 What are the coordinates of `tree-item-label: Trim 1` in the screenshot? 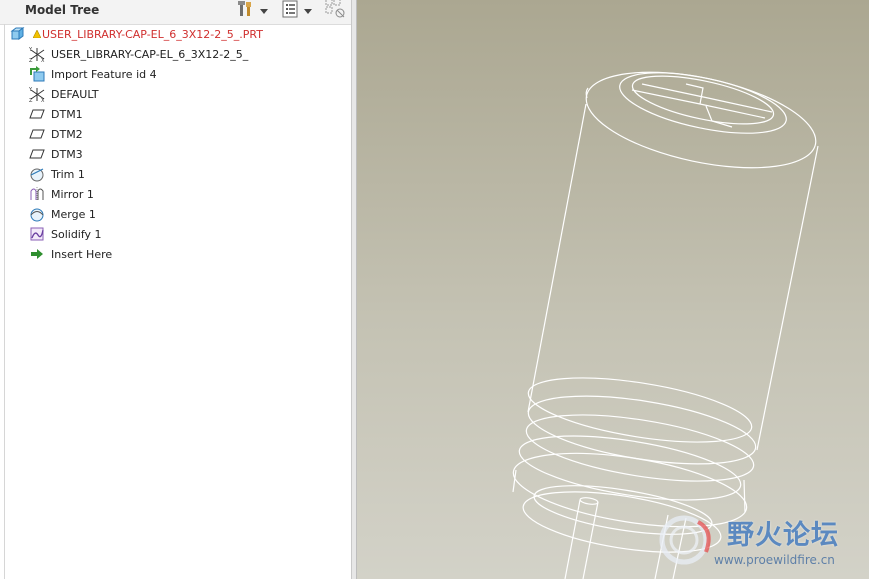 It's located at (68, 174).